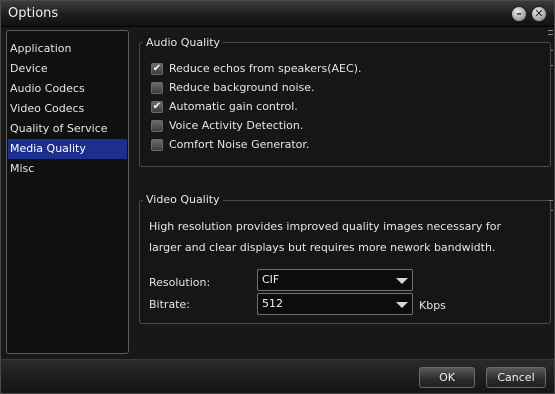 This screenshot has width=555, height=394. Describe the element at coordinates (67, 89) in the screenshot. I see `sidebar-item-audio-codecs: Audio Codecs` at that location.